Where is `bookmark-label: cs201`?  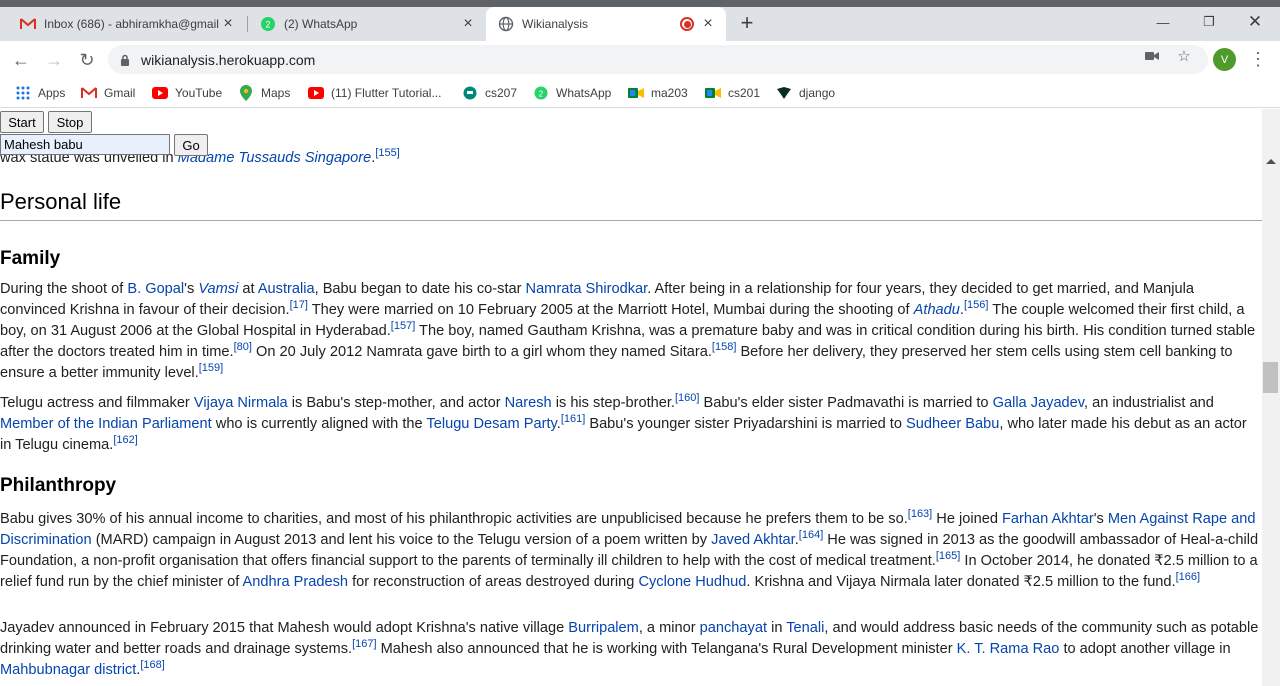 bookmark-label: cs201 is located at coordinates (744, 93).